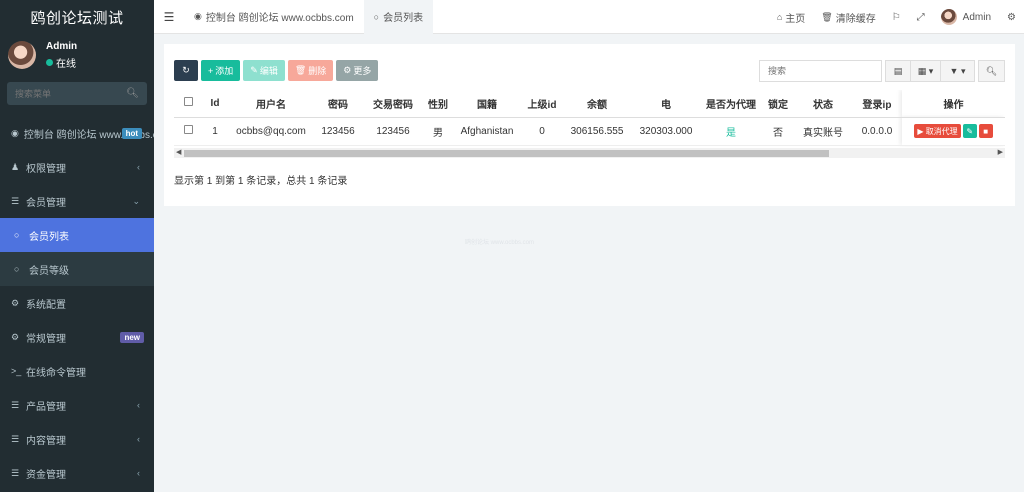  I want to click on cancel-agent-button: ▶ 取消代理, so click(937, 131).